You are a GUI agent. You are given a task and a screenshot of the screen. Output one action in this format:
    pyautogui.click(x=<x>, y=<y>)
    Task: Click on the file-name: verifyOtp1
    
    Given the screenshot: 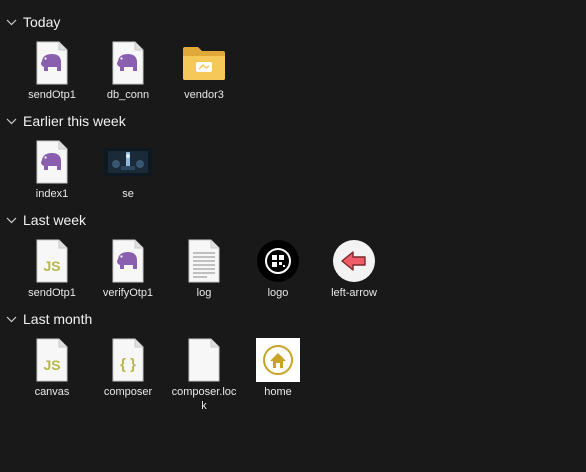 What is the action you would take?
    pyautogui.click(x=128, y=293)
    